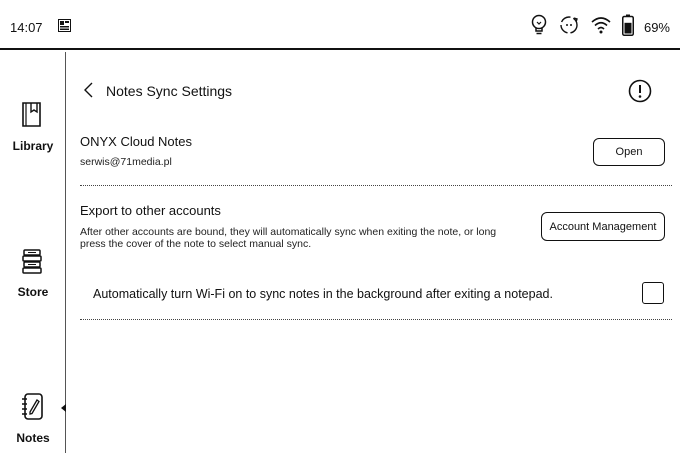 The height and width of the screenshot is (453, 680). I want to click on battery-percent: 69%, so click(656, 27).